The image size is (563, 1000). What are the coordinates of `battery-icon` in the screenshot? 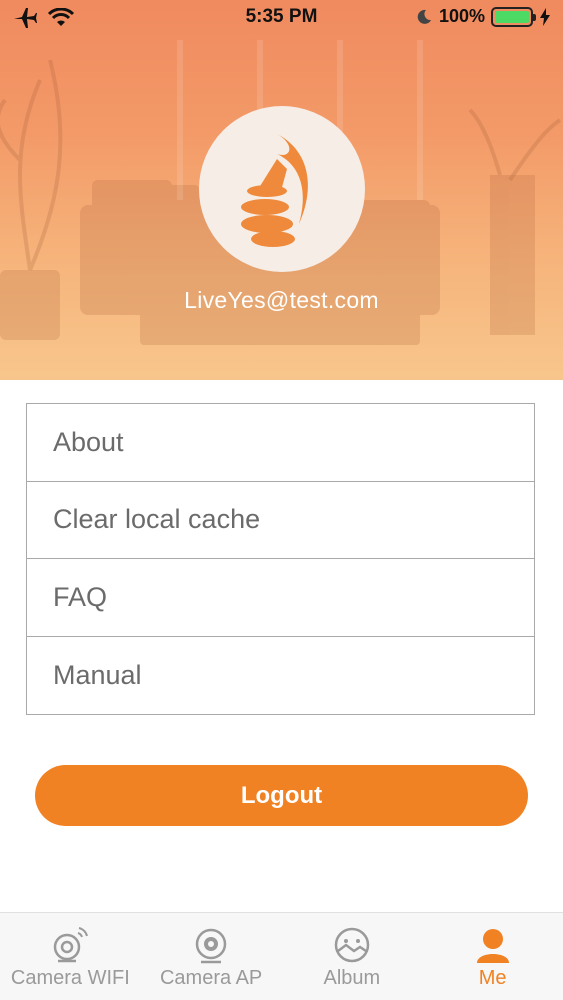 It's located at (513, 16).